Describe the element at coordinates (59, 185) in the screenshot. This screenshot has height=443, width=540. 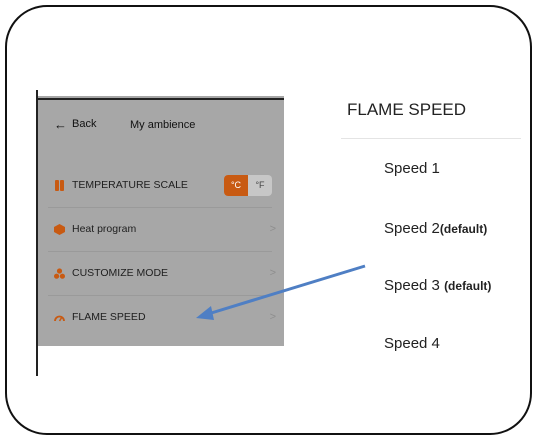
I see `thermometer-icon` at that location.